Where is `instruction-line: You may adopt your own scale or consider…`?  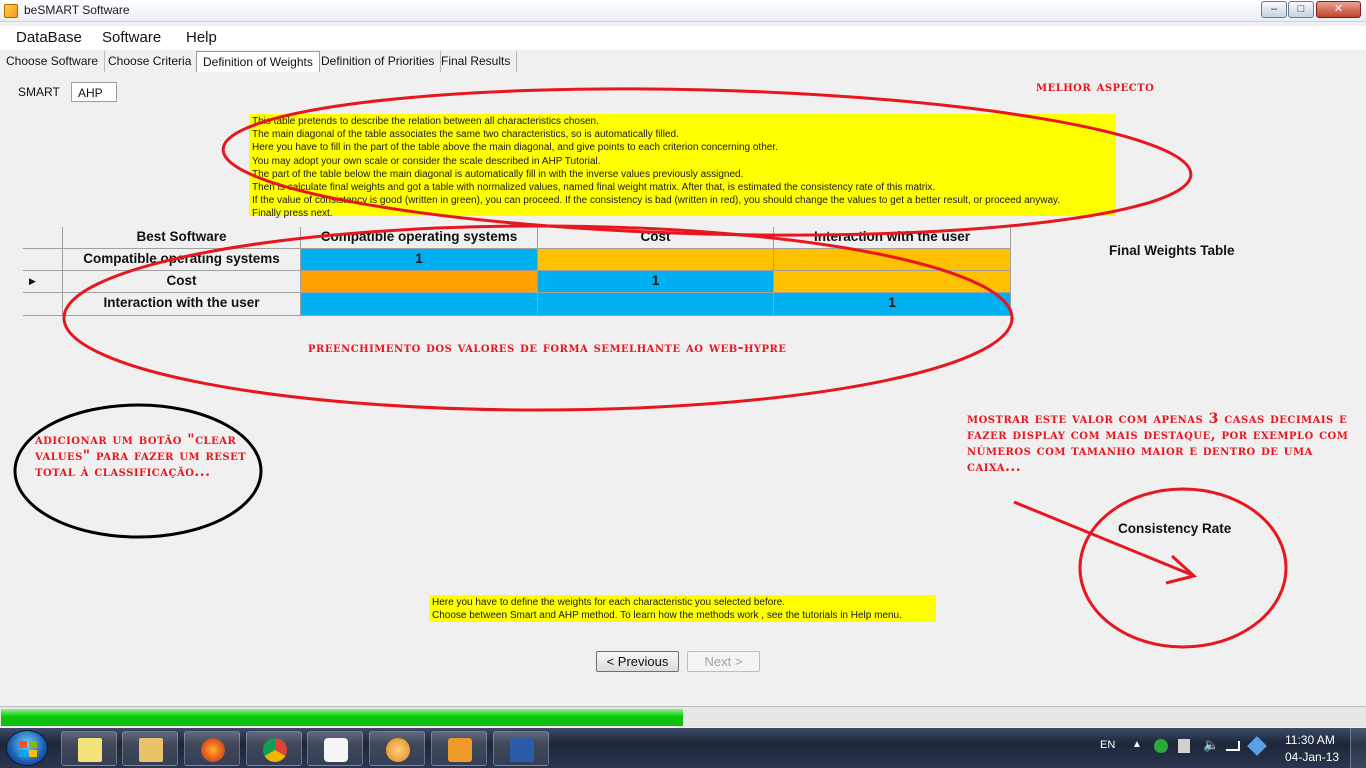
instruction-line: You may adopt your own scale or consider… is located at coordinates (426, 161).